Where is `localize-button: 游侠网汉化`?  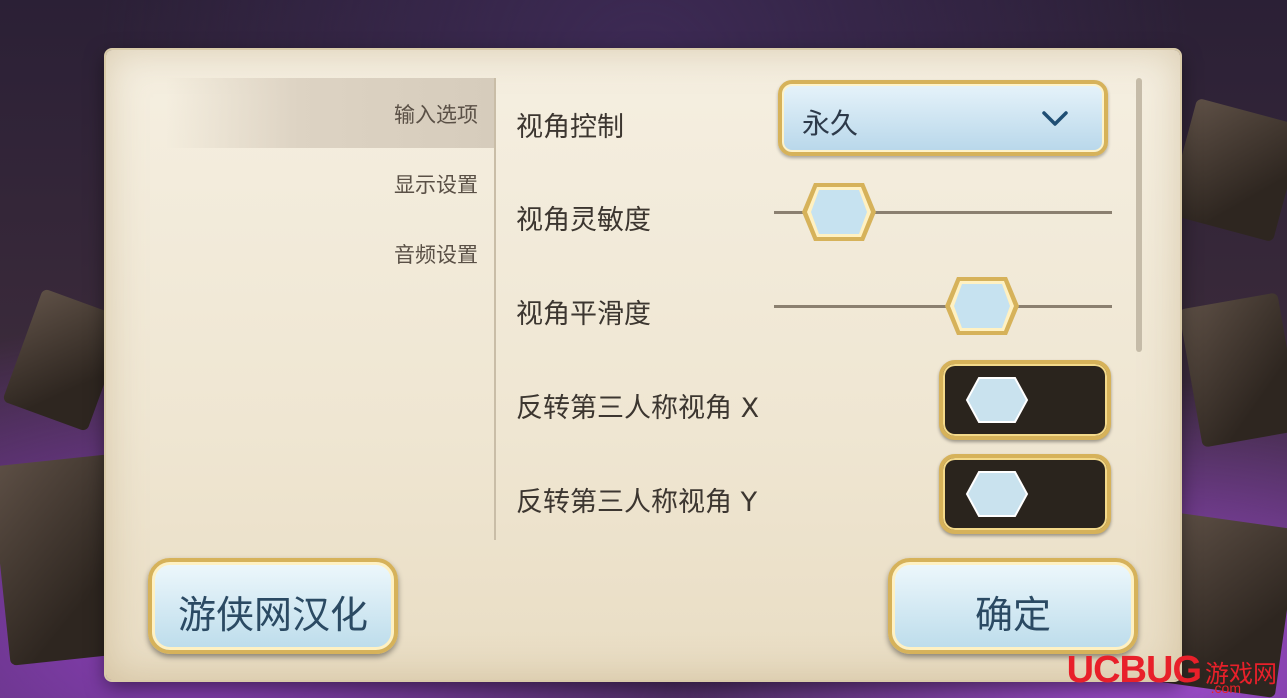 localize-button: 游侠网汉化 is located at coordinates (273, 606).